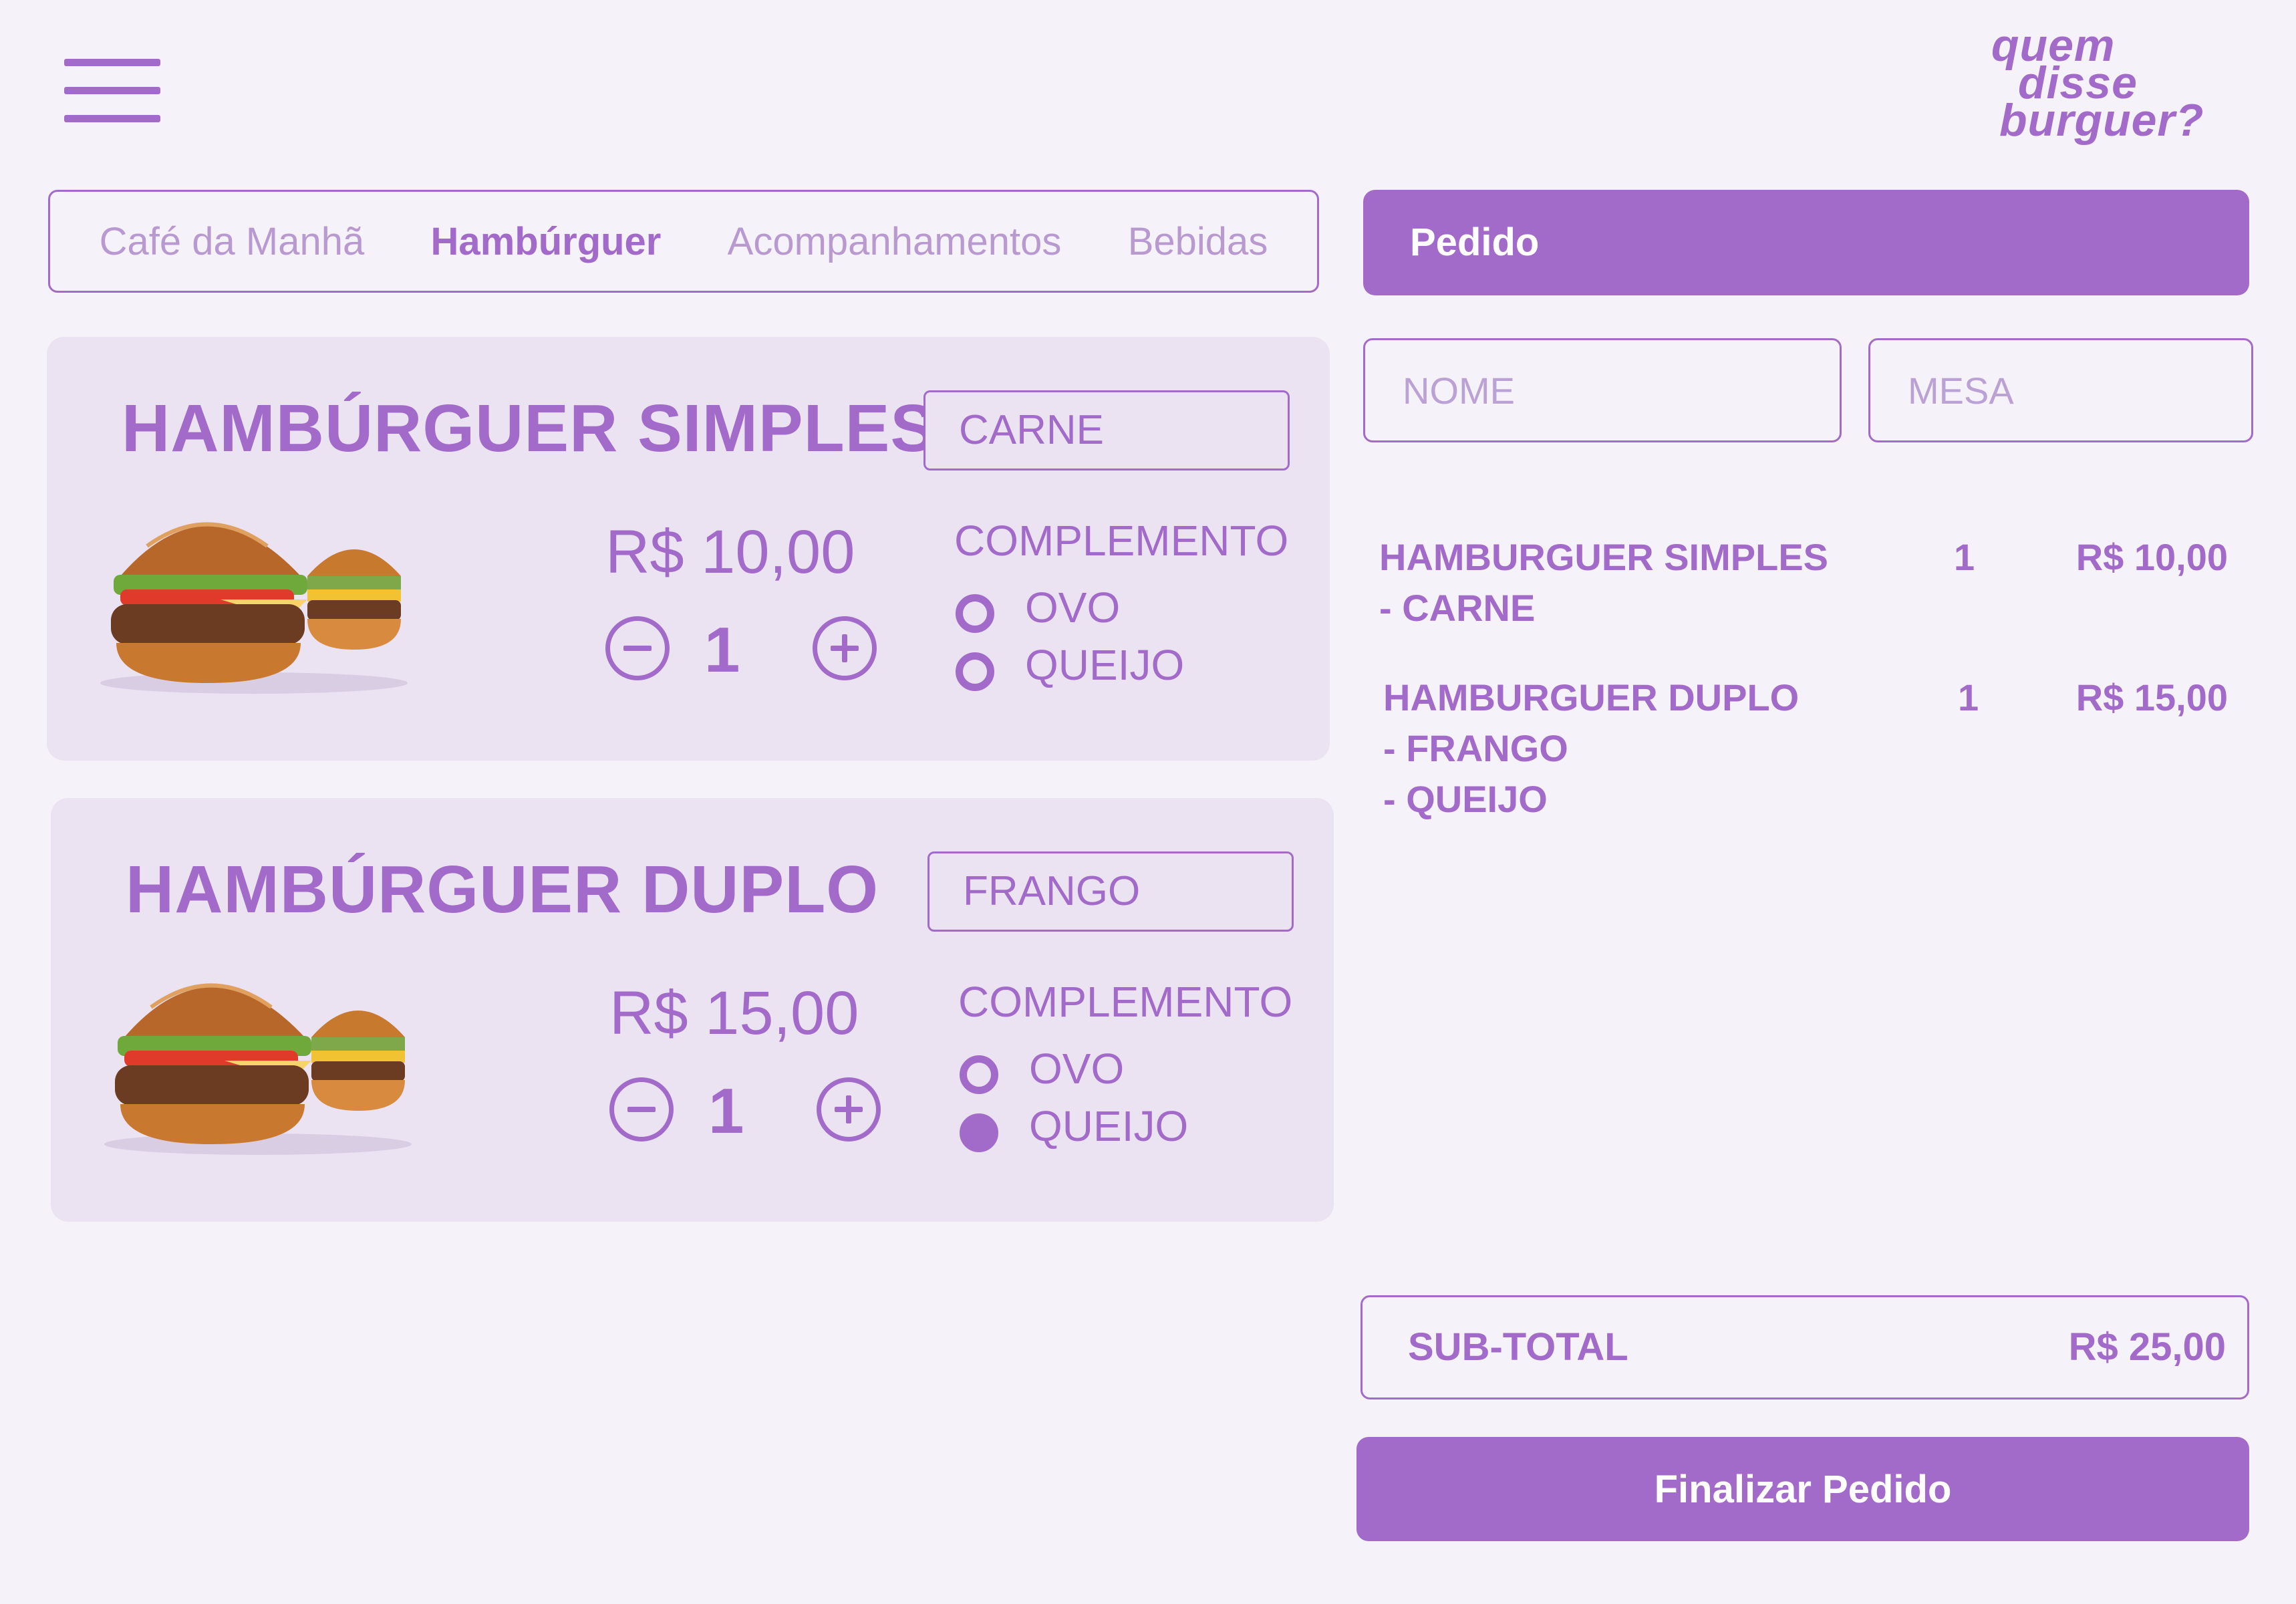 The height and width of the screenshot is (1604, 2296). Describe the element at coordinates (895, 241) in the screenshot. I see `tab-acompanhamentos: Acompanhamentos` at that location.